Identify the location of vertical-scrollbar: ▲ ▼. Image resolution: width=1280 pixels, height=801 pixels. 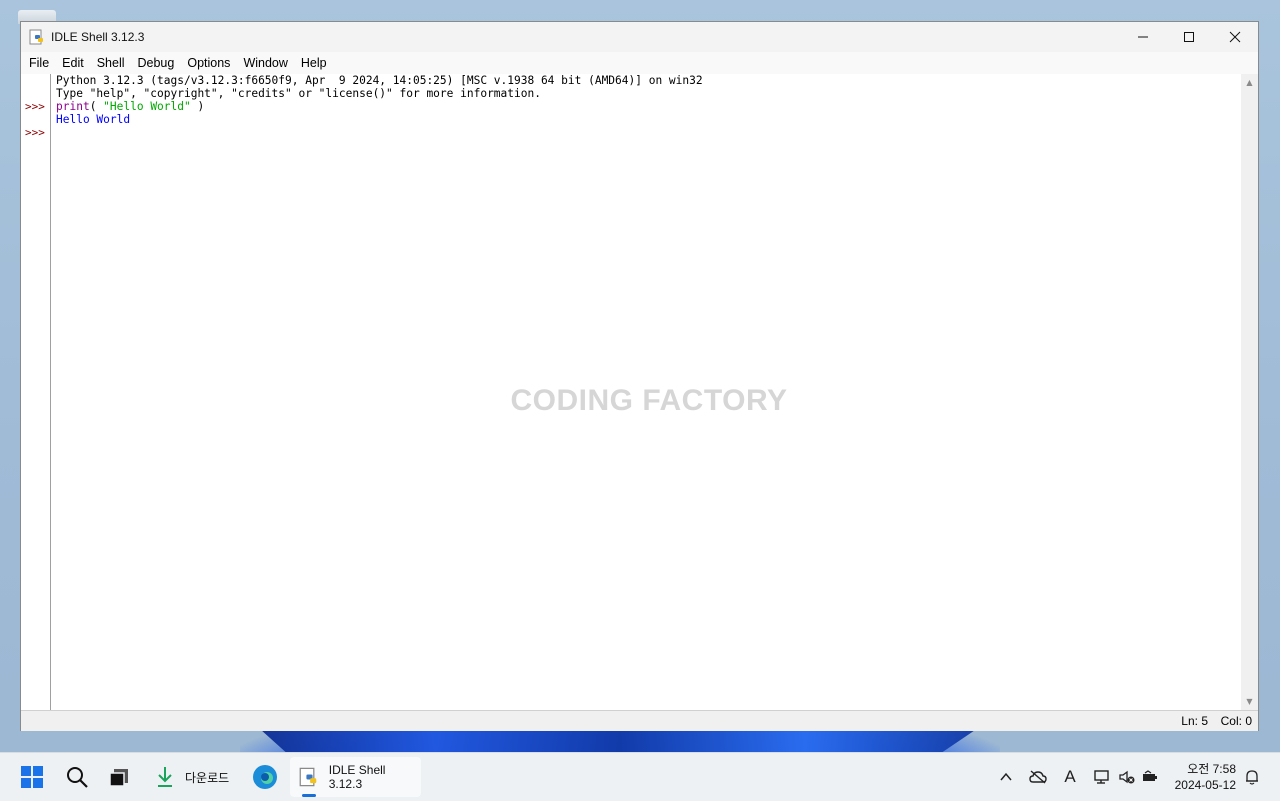
(1249, 392).